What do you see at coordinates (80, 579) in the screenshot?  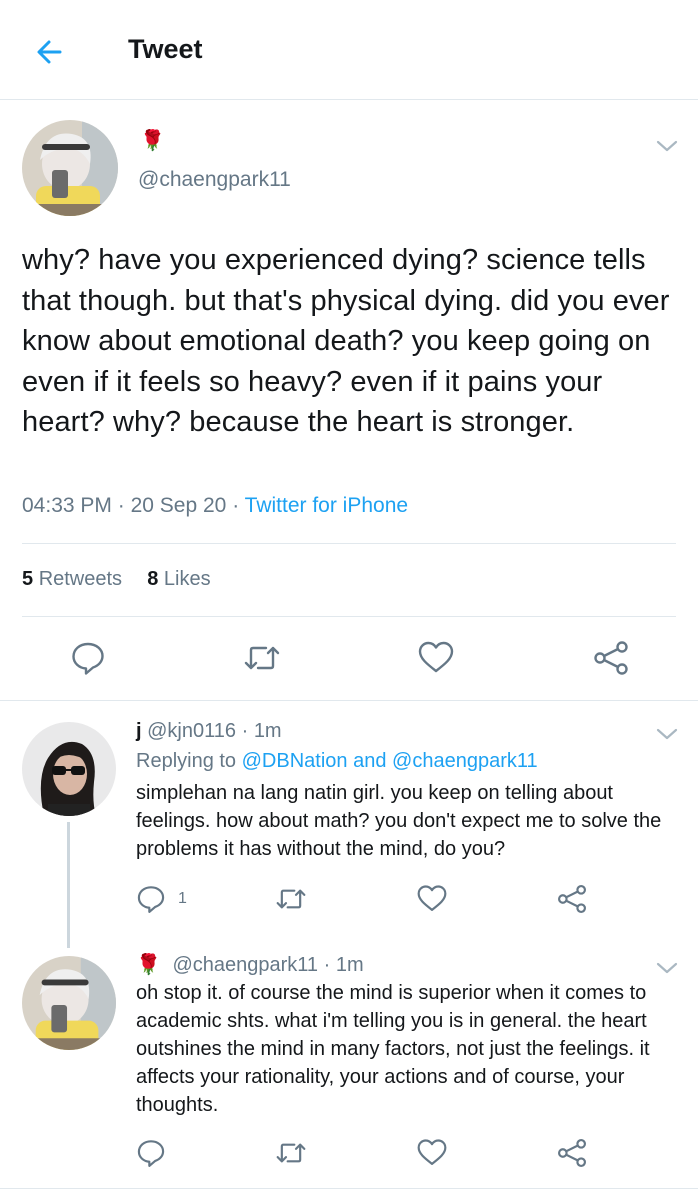 I see `retweets-label: Retweets` at bounding box center [80, 579].